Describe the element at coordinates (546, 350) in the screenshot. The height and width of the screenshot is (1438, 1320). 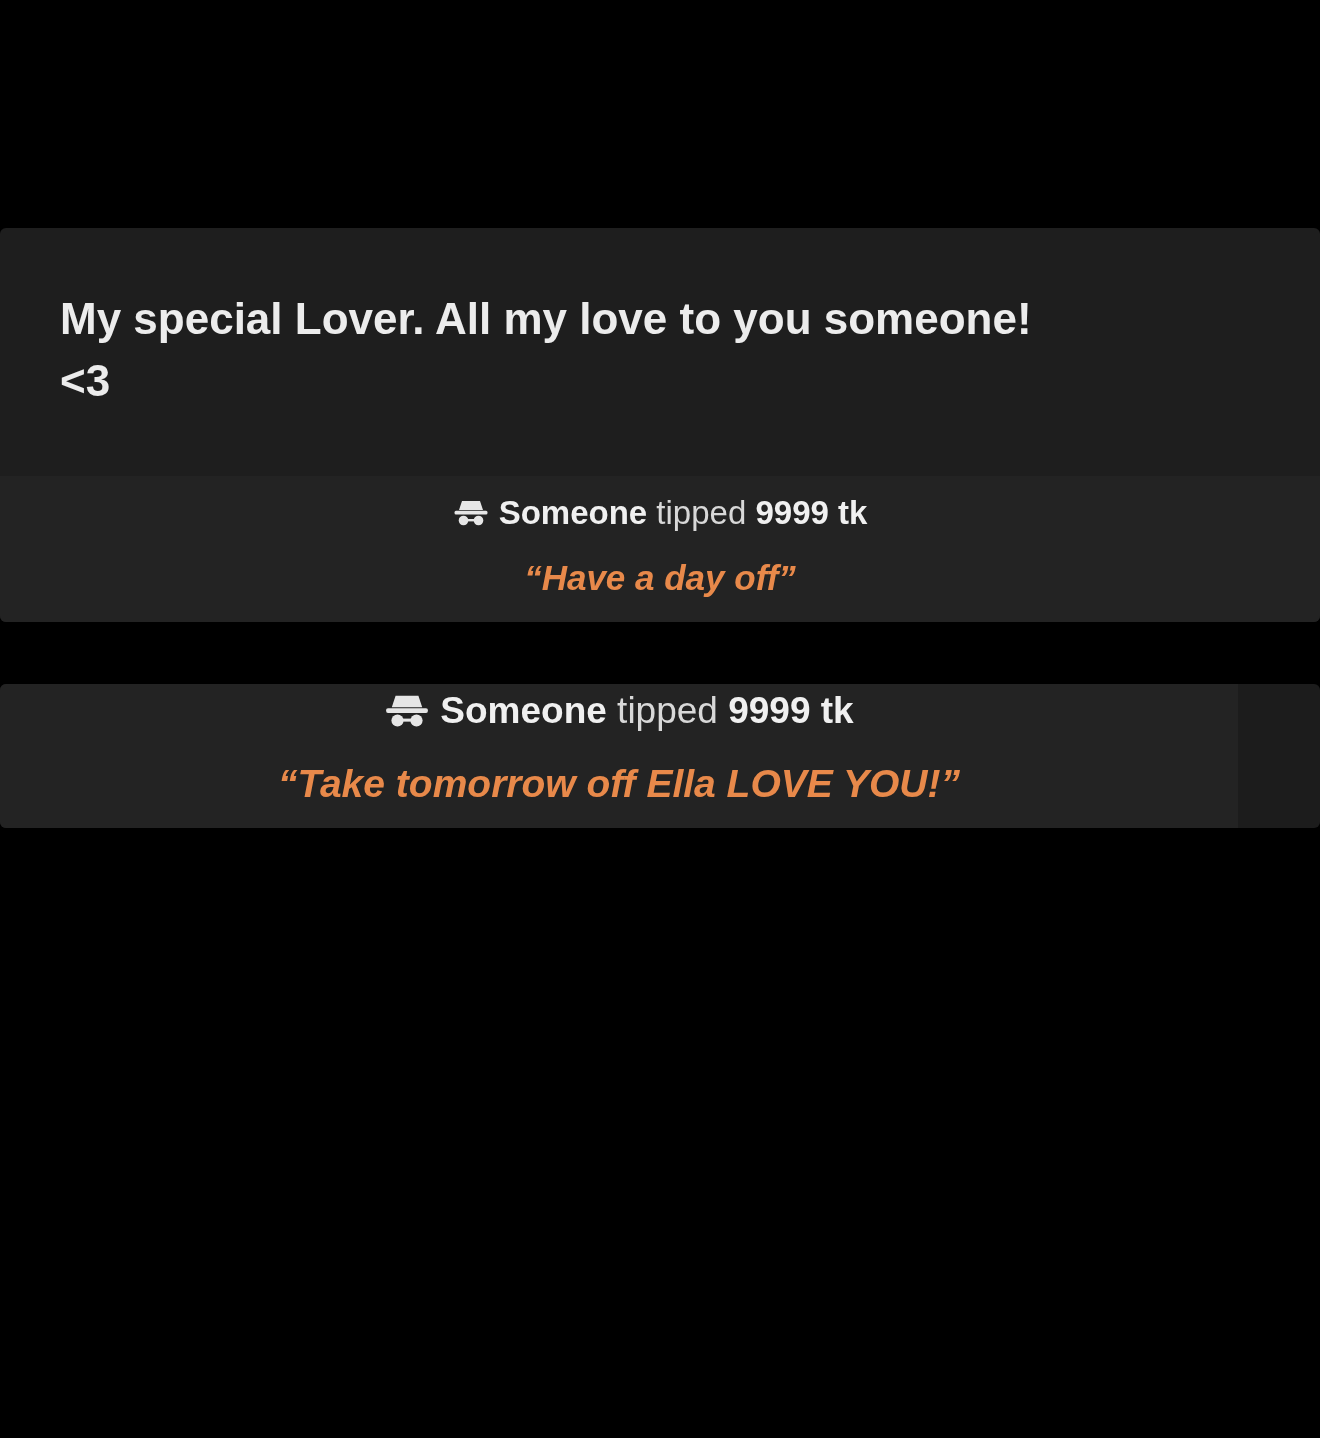
I see `message-title: My special Lover. All my love to you someone! <3` at that location.